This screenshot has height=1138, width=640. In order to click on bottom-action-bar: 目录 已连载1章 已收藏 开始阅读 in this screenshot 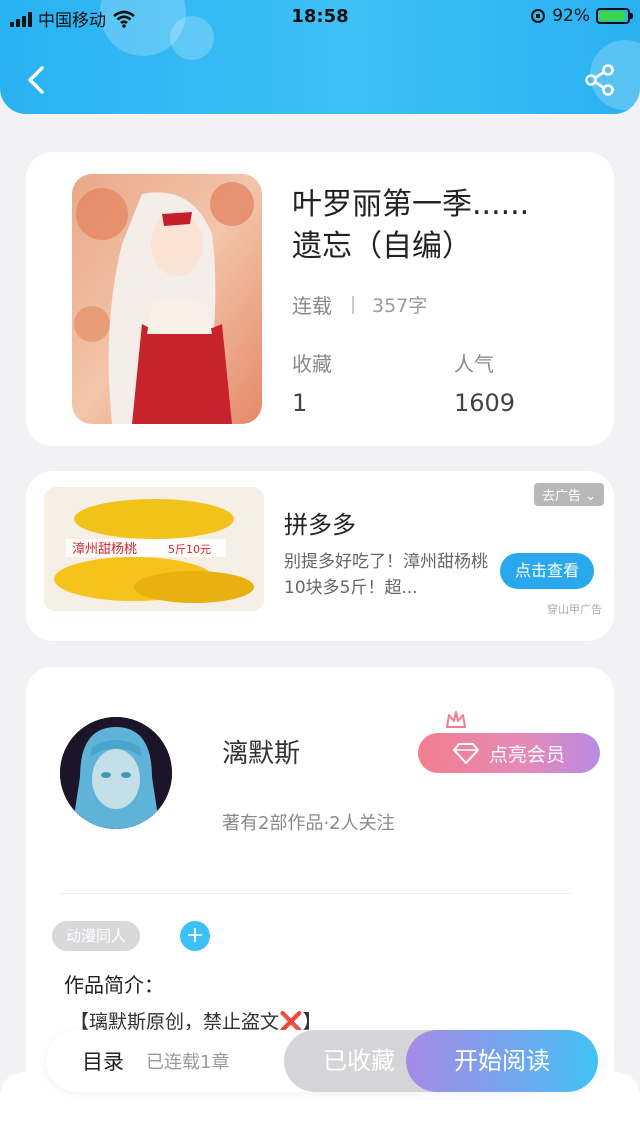, I will do `click(322, 1061)`.